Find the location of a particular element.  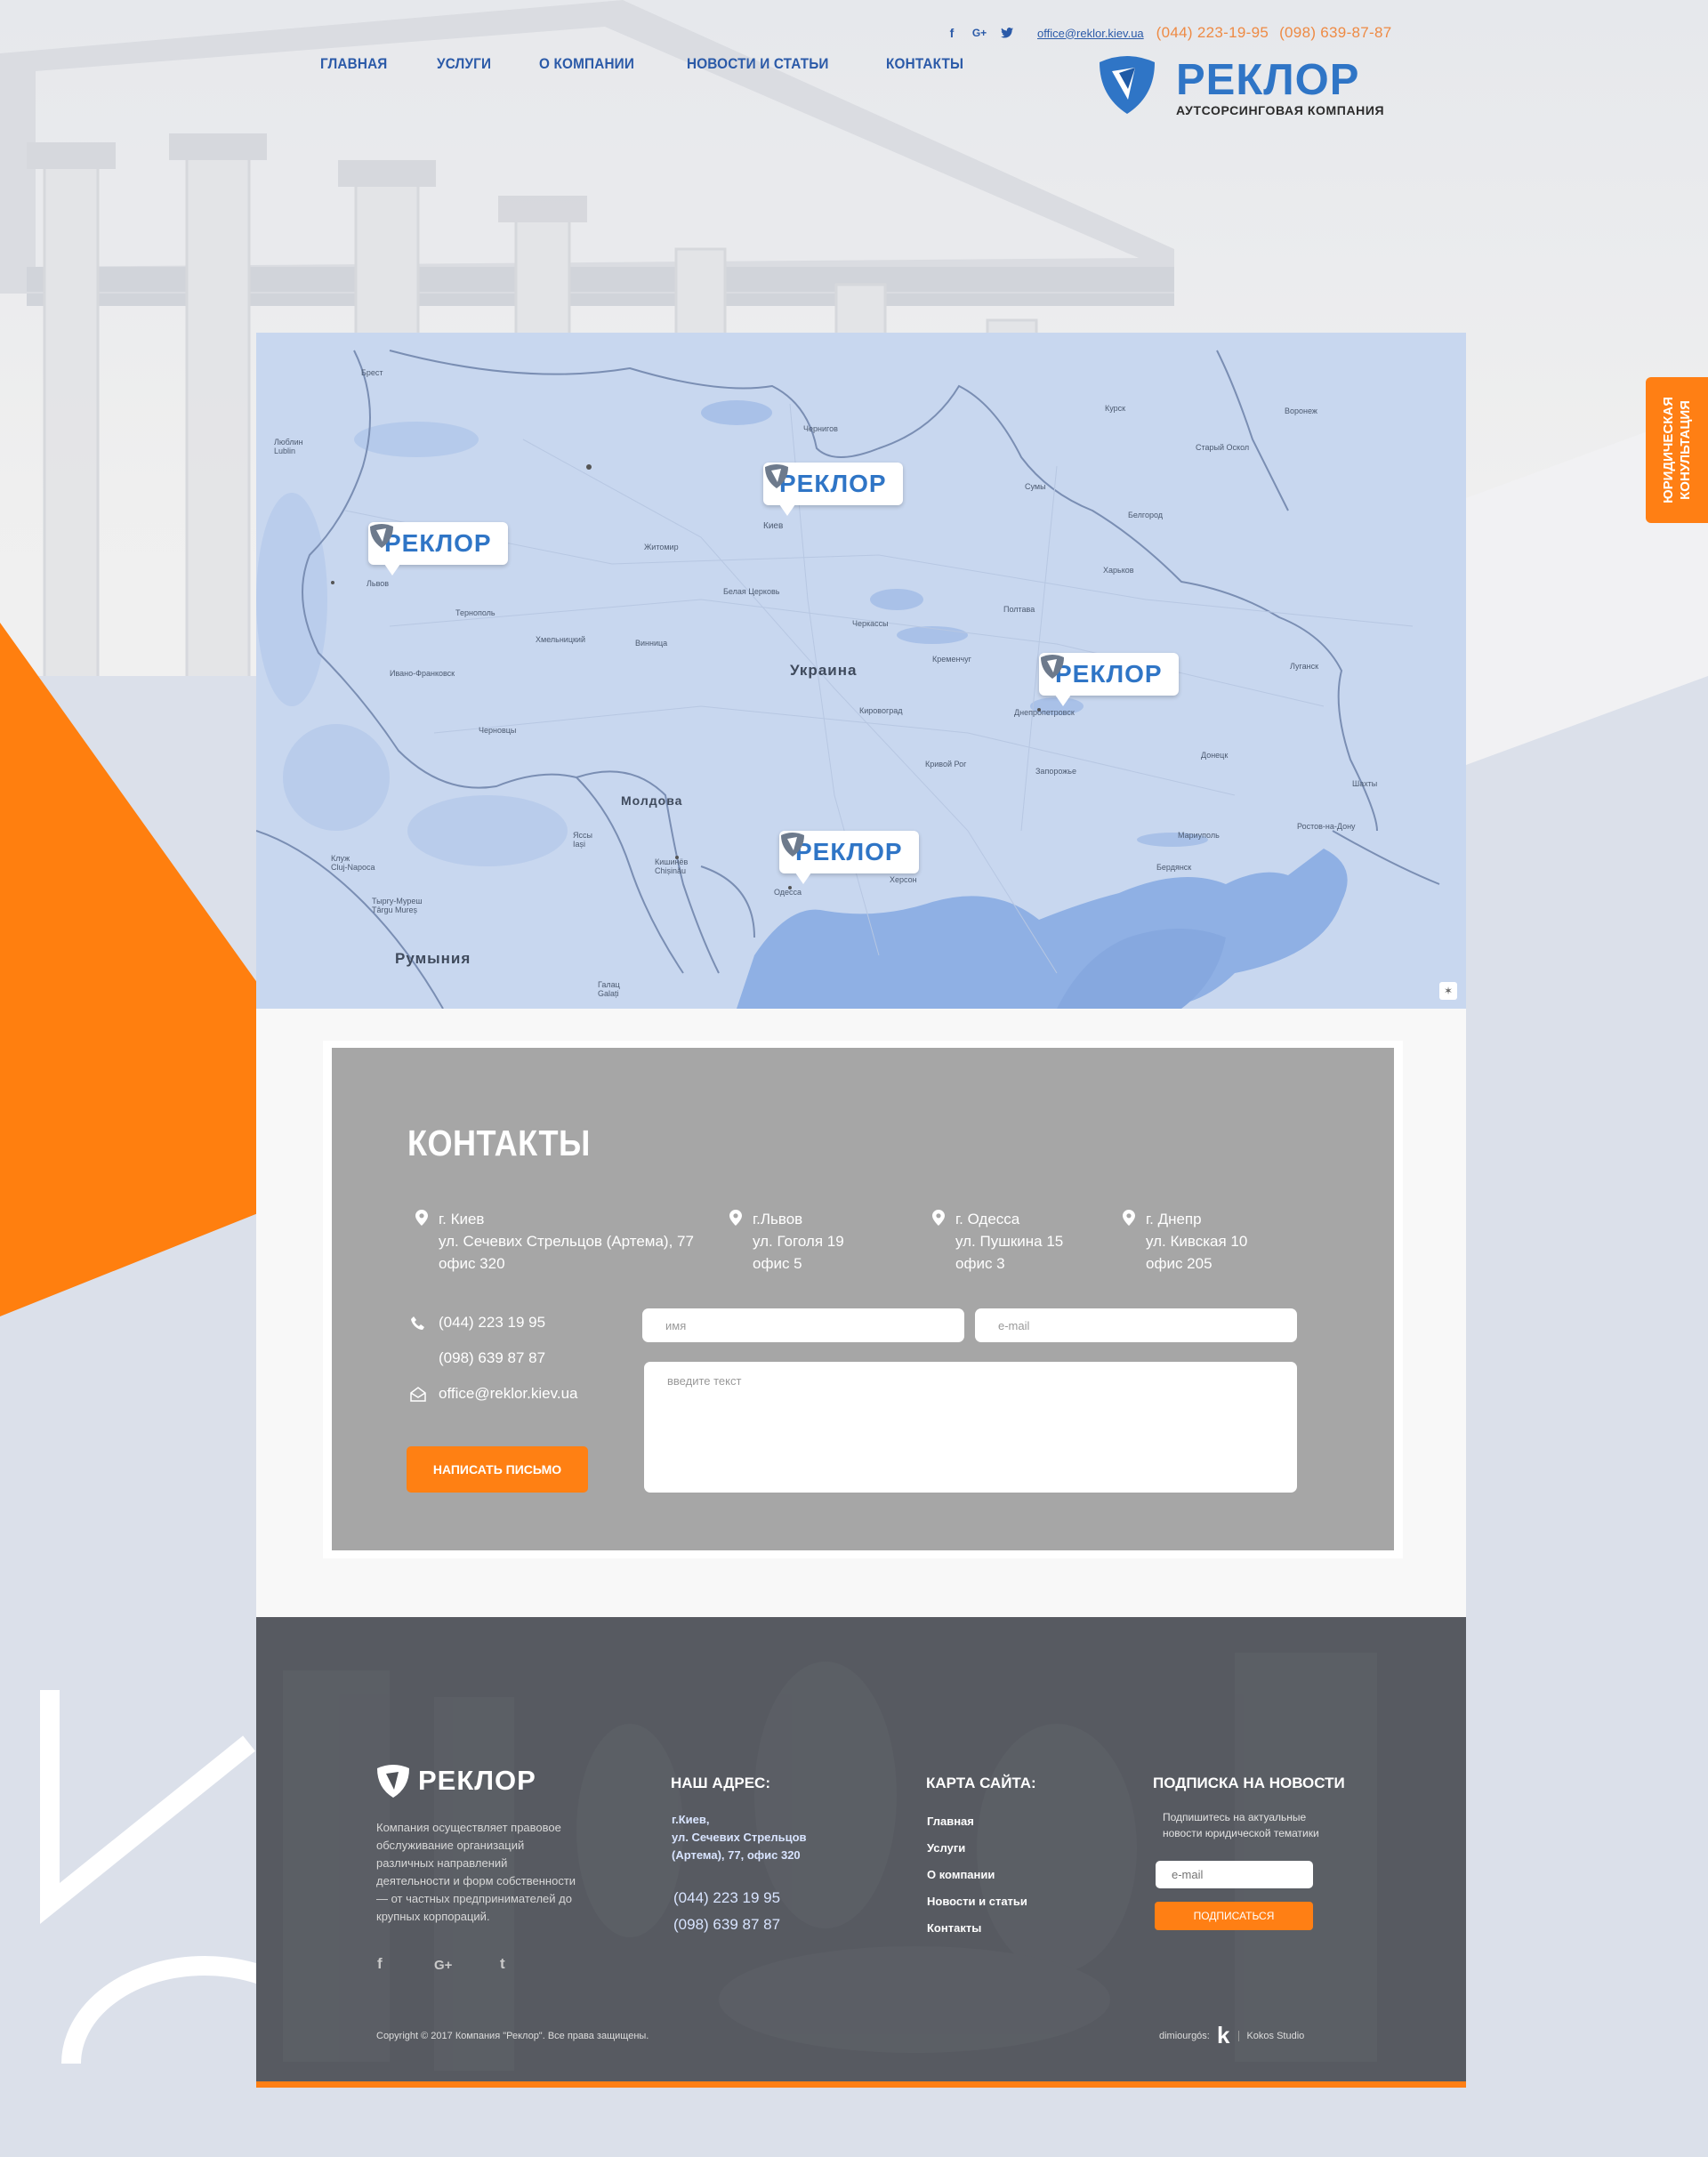

footer-logo-wordmark: РЕКЛОР is located at coordinates (477, 1780).